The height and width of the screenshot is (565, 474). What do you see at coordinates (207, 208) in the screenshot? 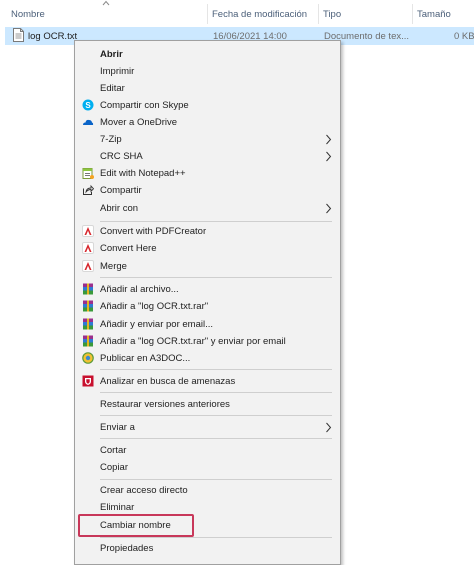
I see `menu-item-abrir-con: Abrir con` at bounding box center [207, 208].